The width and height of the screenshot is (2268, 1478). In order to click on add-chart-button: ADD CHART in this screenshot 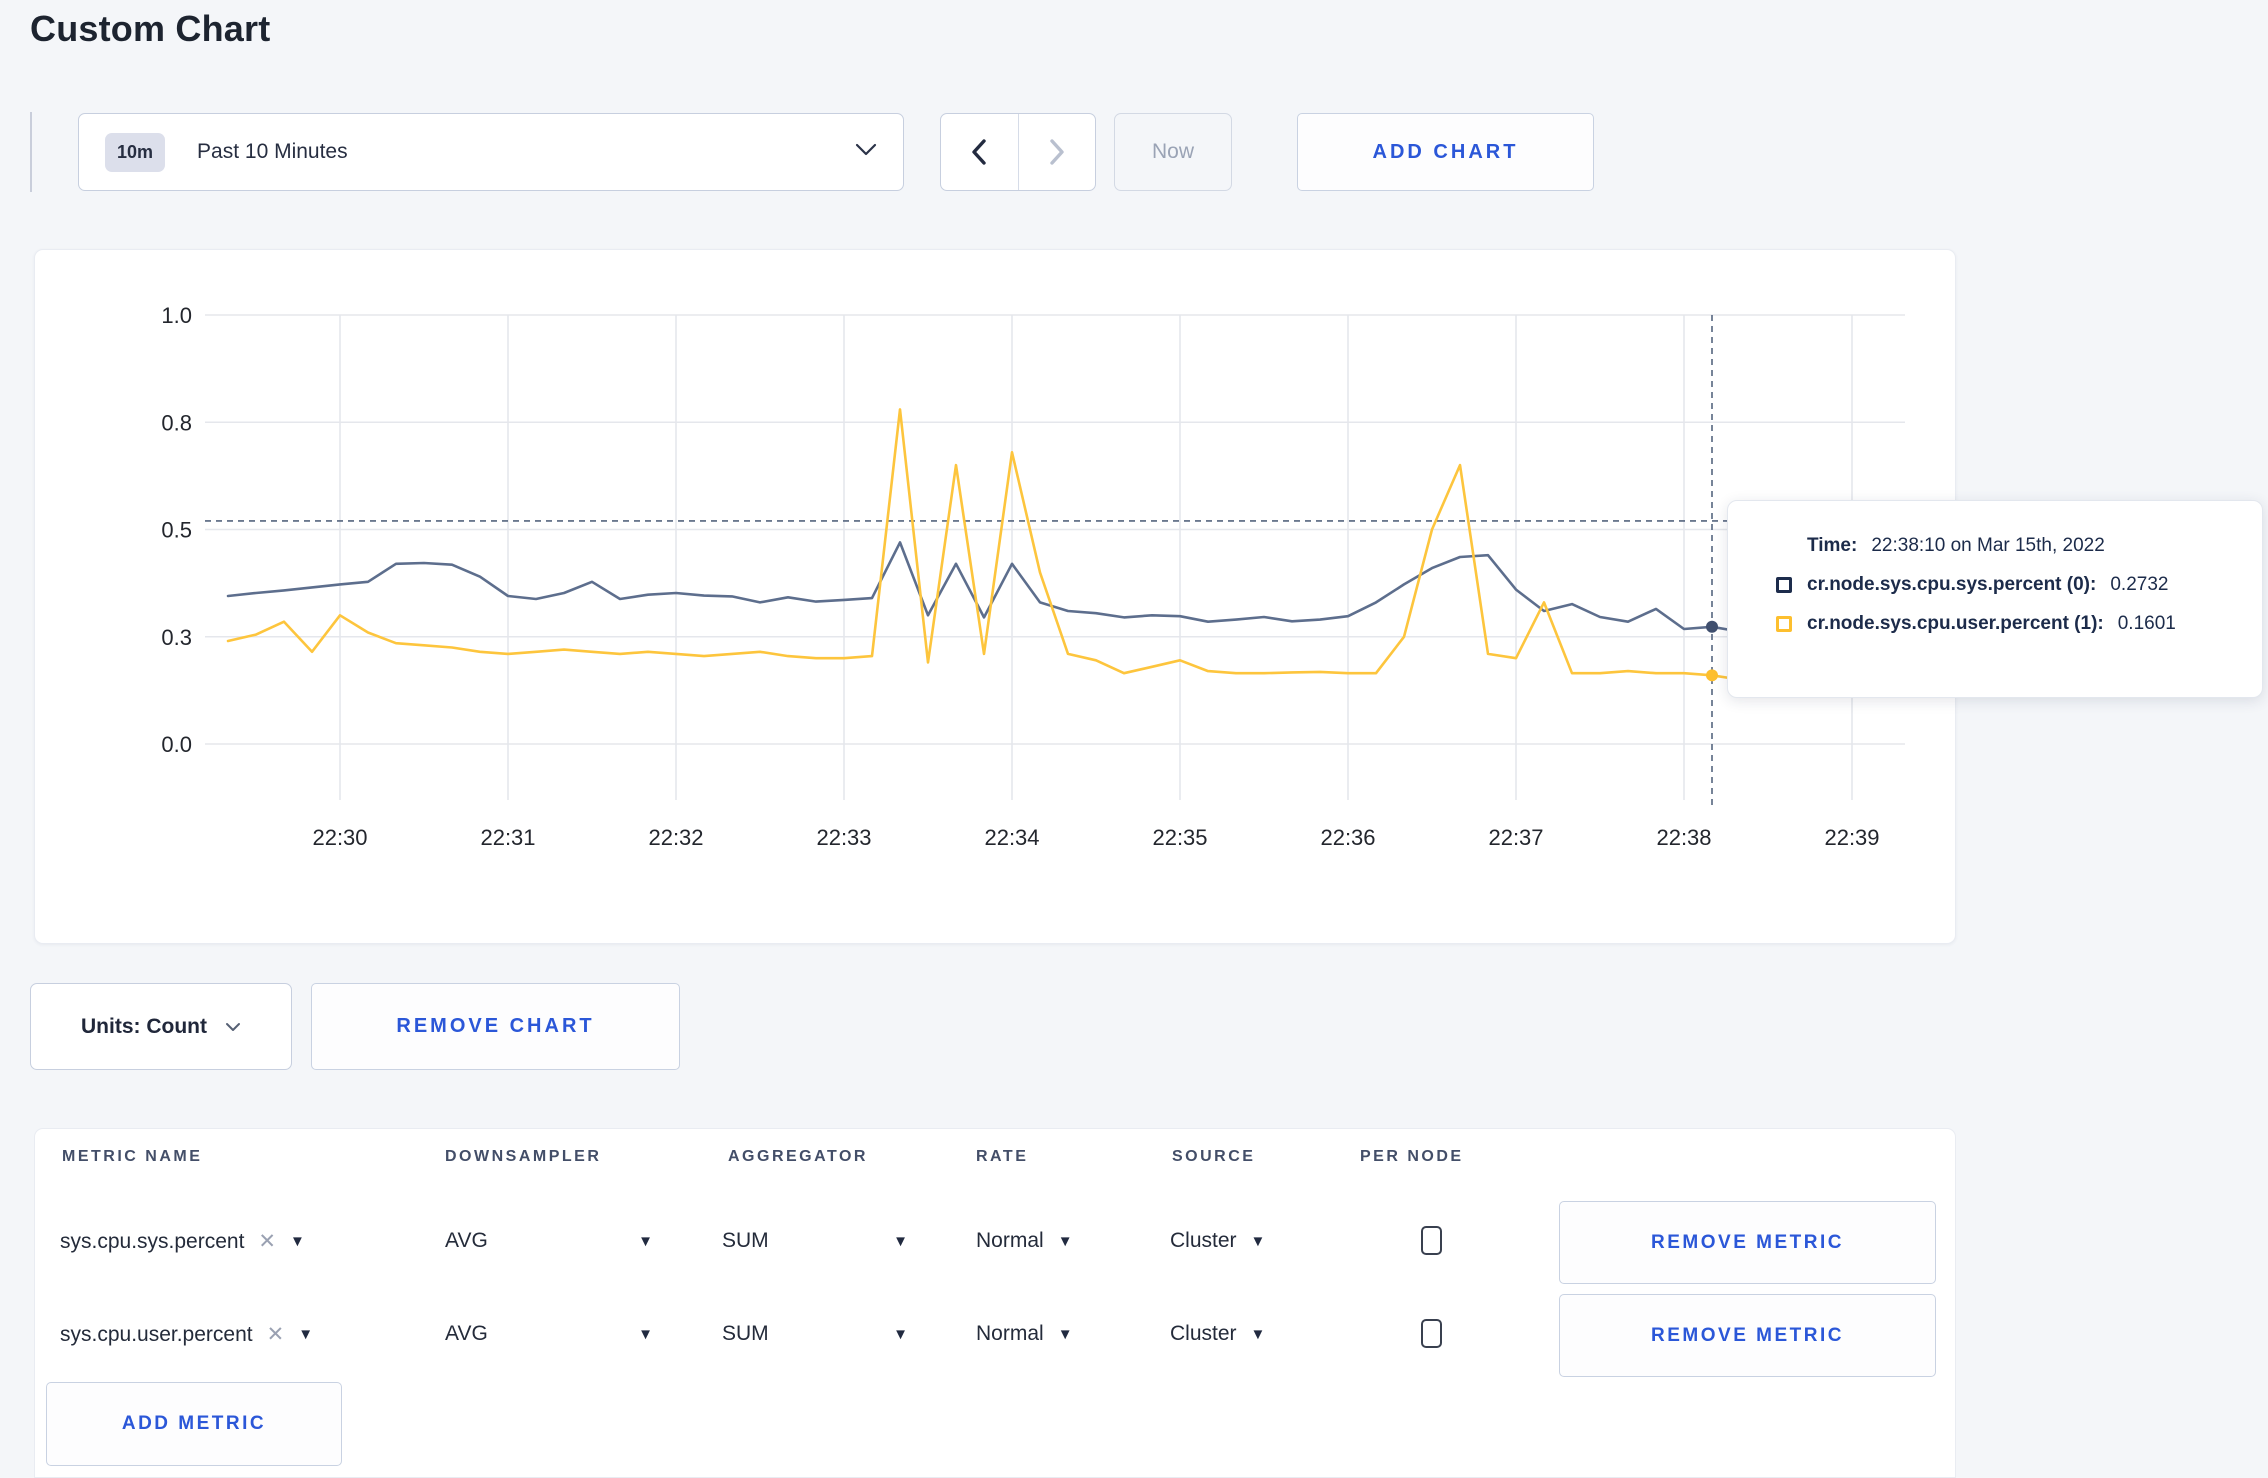, I will do `click(1445, 152)`.